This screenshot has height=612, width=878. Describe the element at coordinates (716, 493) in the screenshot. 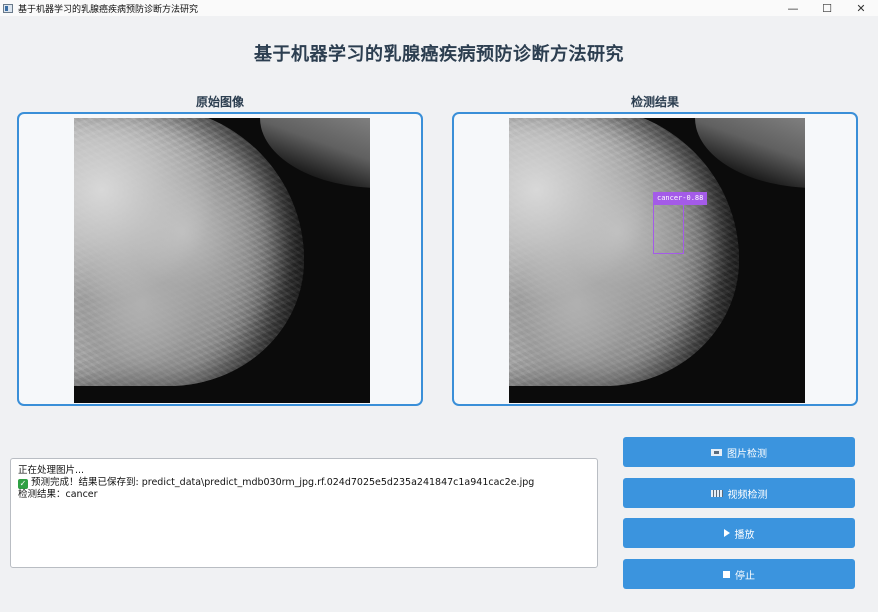

I see `film-icon` at that location.